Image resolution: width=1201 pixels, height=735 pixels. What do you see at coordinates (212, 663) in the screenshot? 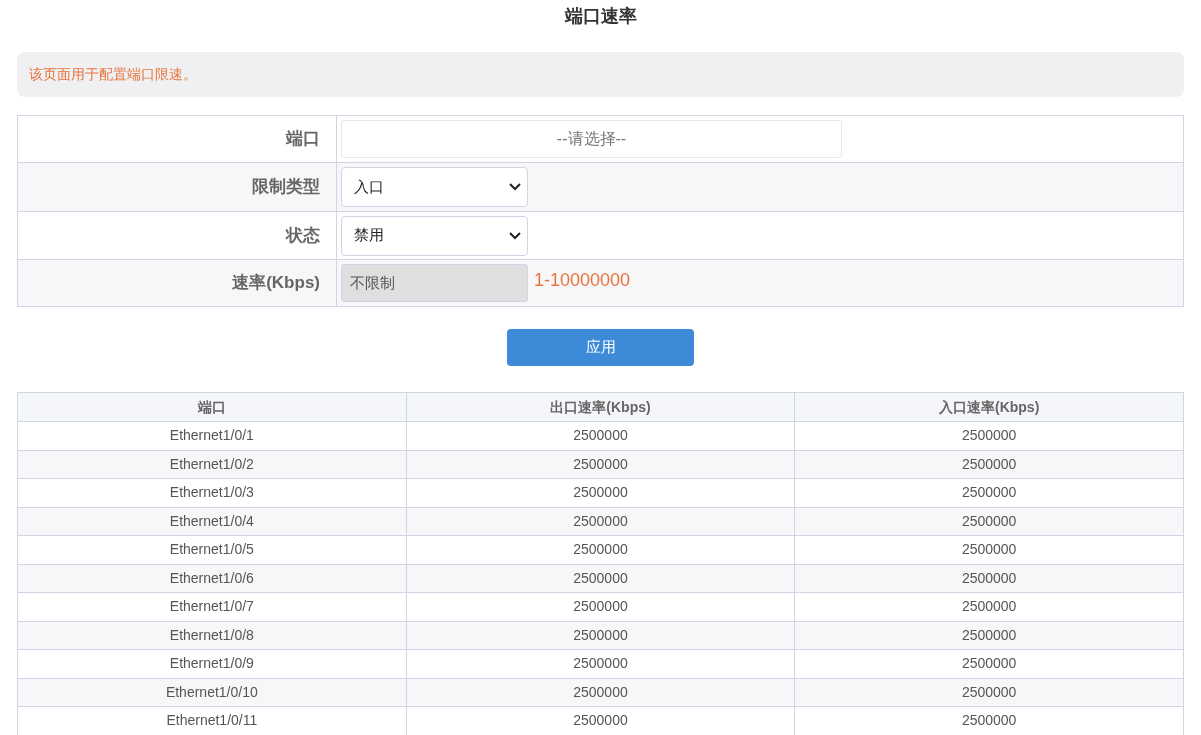
I see `table-cell: Ethernet1/0/9` at bounding box center [212, 663].